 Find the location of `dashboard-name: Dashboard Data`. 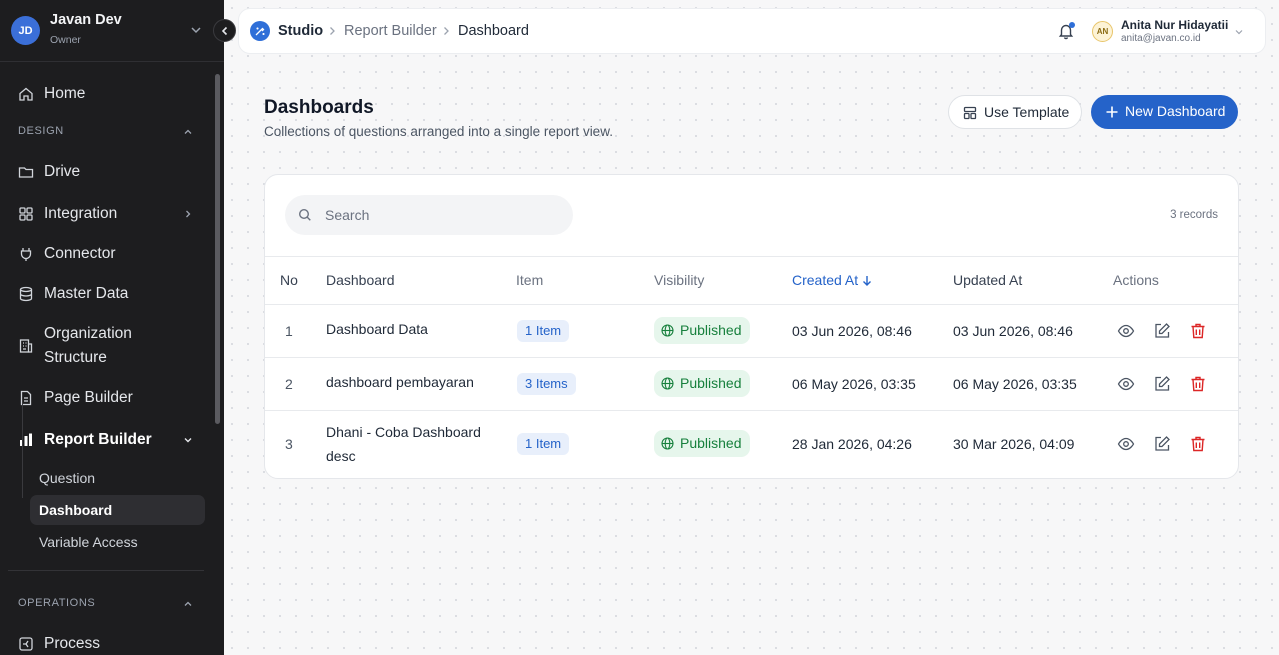

dashboard-name: Dashboard Data is located at coordinates (377, 329).